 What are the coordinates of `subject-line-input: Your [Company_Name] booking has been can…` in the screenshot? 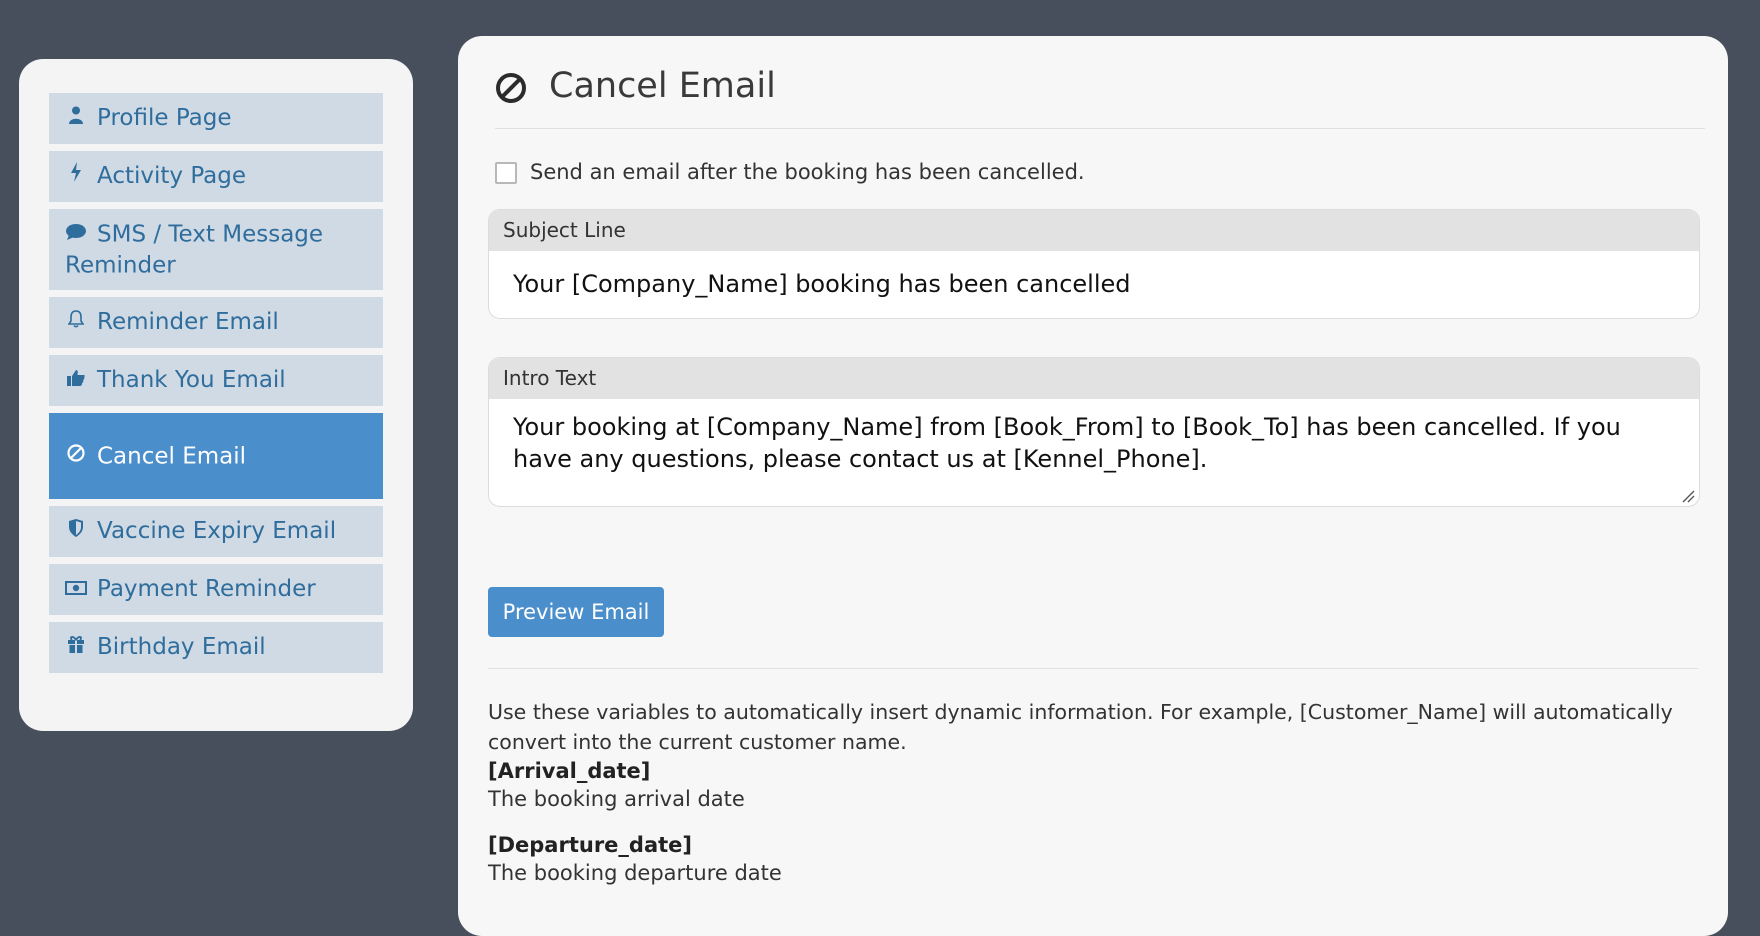 It's located at (1094, 276).